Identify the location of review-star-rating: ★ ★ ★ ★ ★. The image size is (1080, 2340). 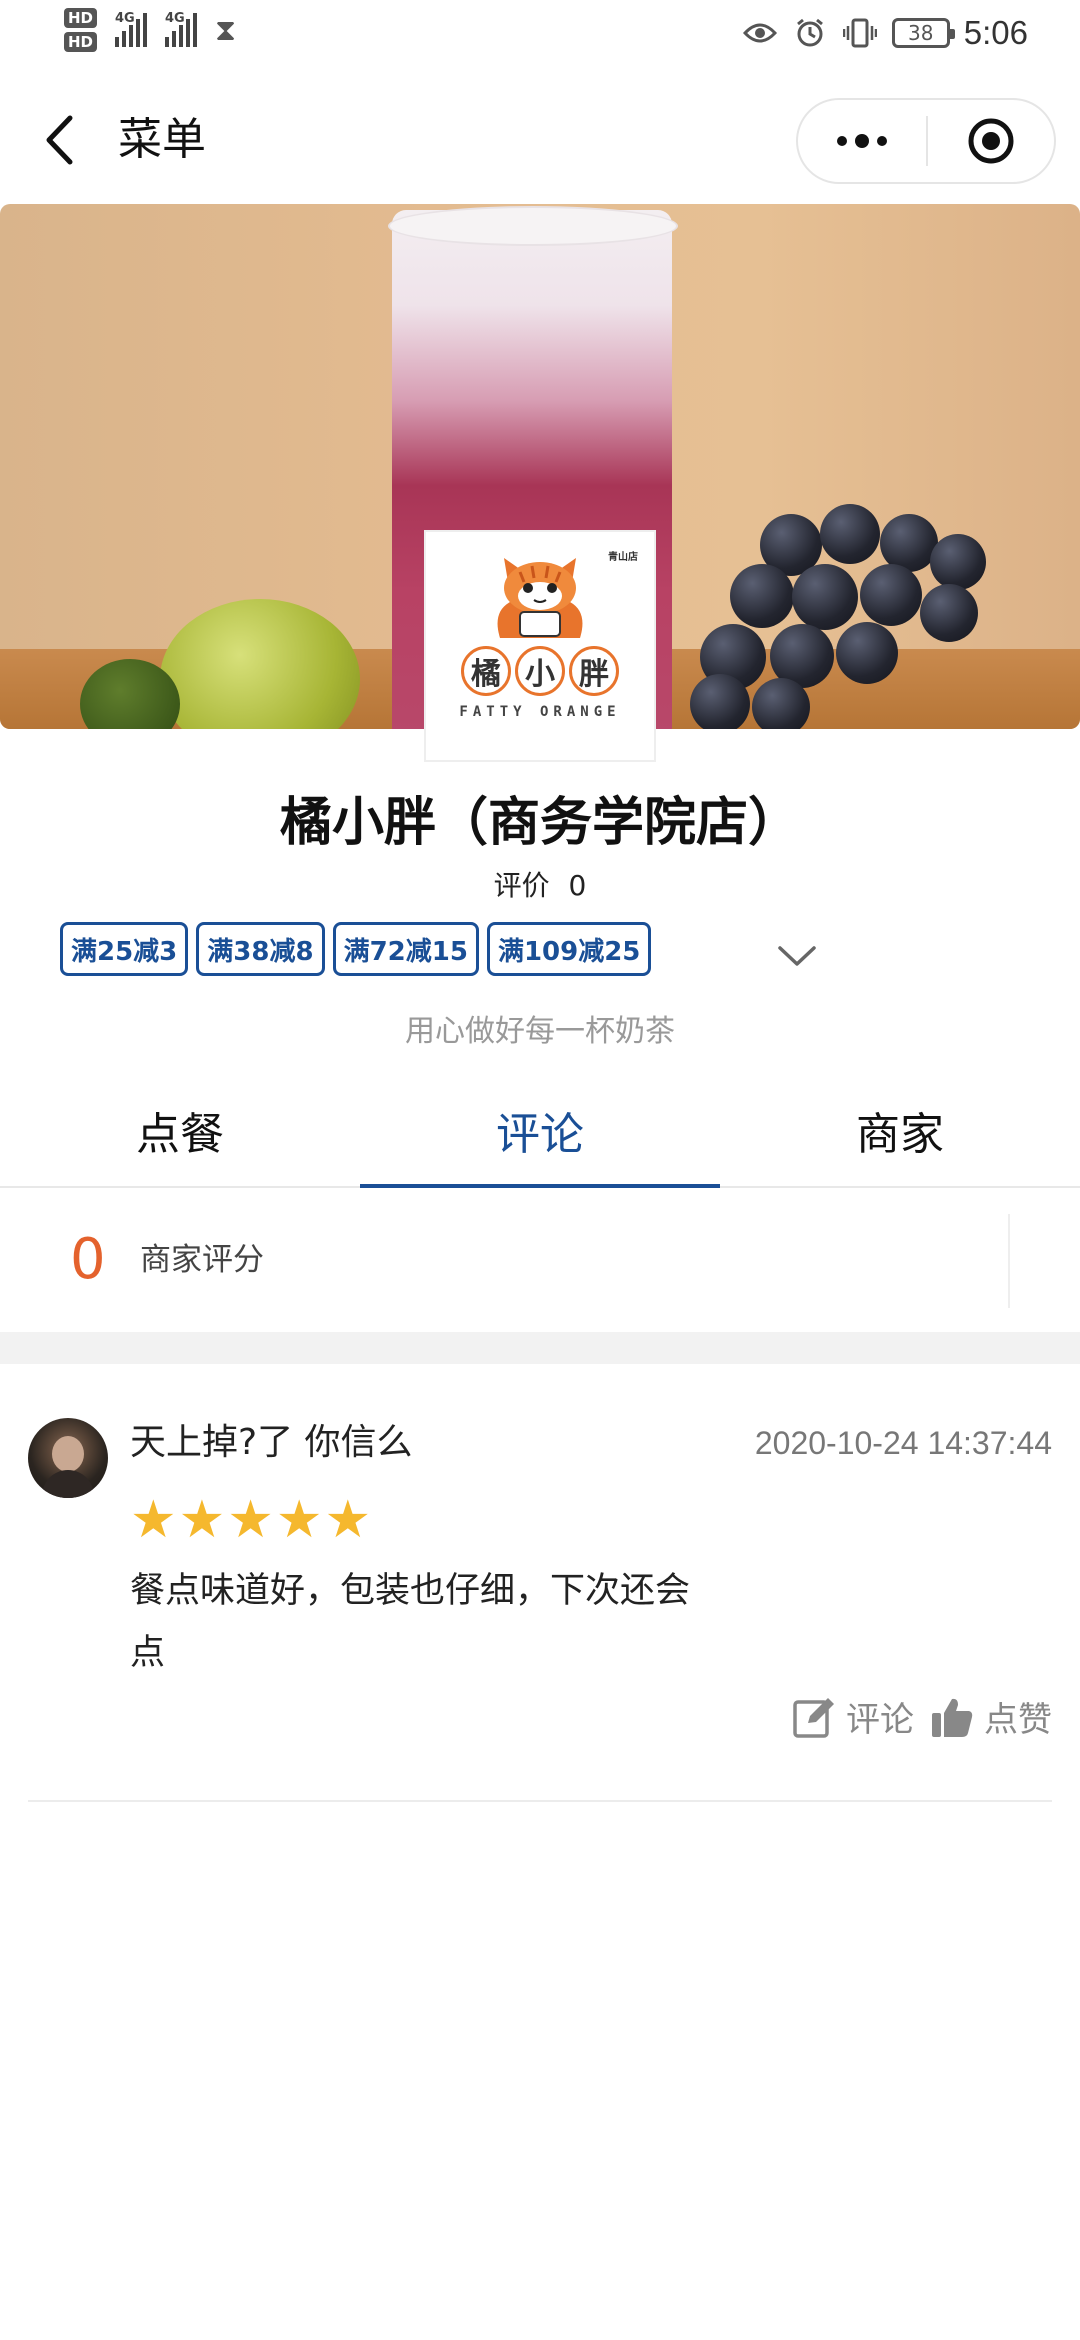
(250, 1520).